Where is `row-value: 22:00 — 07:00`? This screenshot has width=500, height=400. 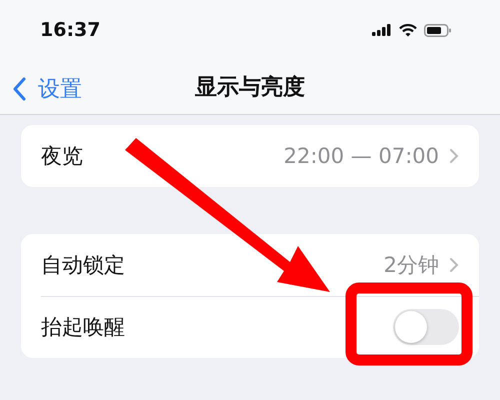 row-value: 22:00 — 07:00 is located at coordinates (361, 156).